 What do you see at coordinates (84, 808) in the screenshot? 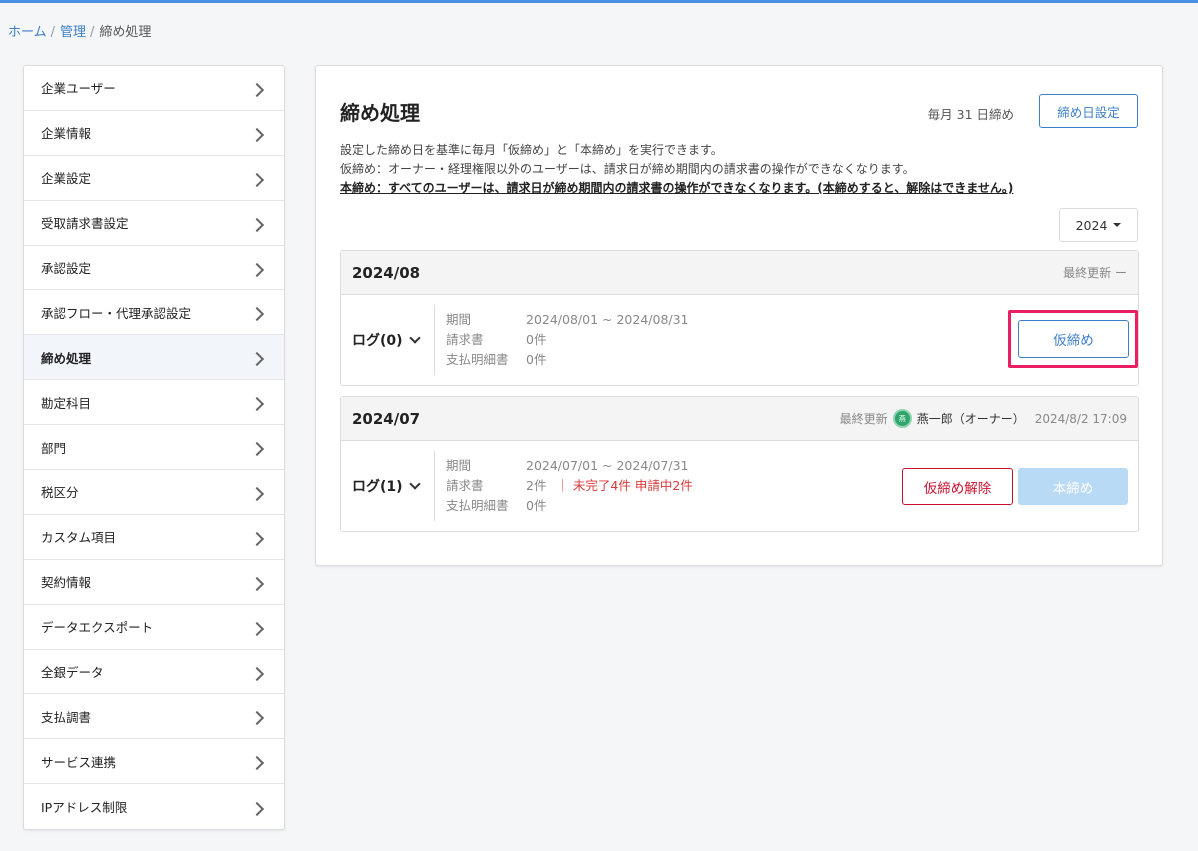
I see `sidebar-item-label: IPアドレス制限` at bounding box center [84, 808].